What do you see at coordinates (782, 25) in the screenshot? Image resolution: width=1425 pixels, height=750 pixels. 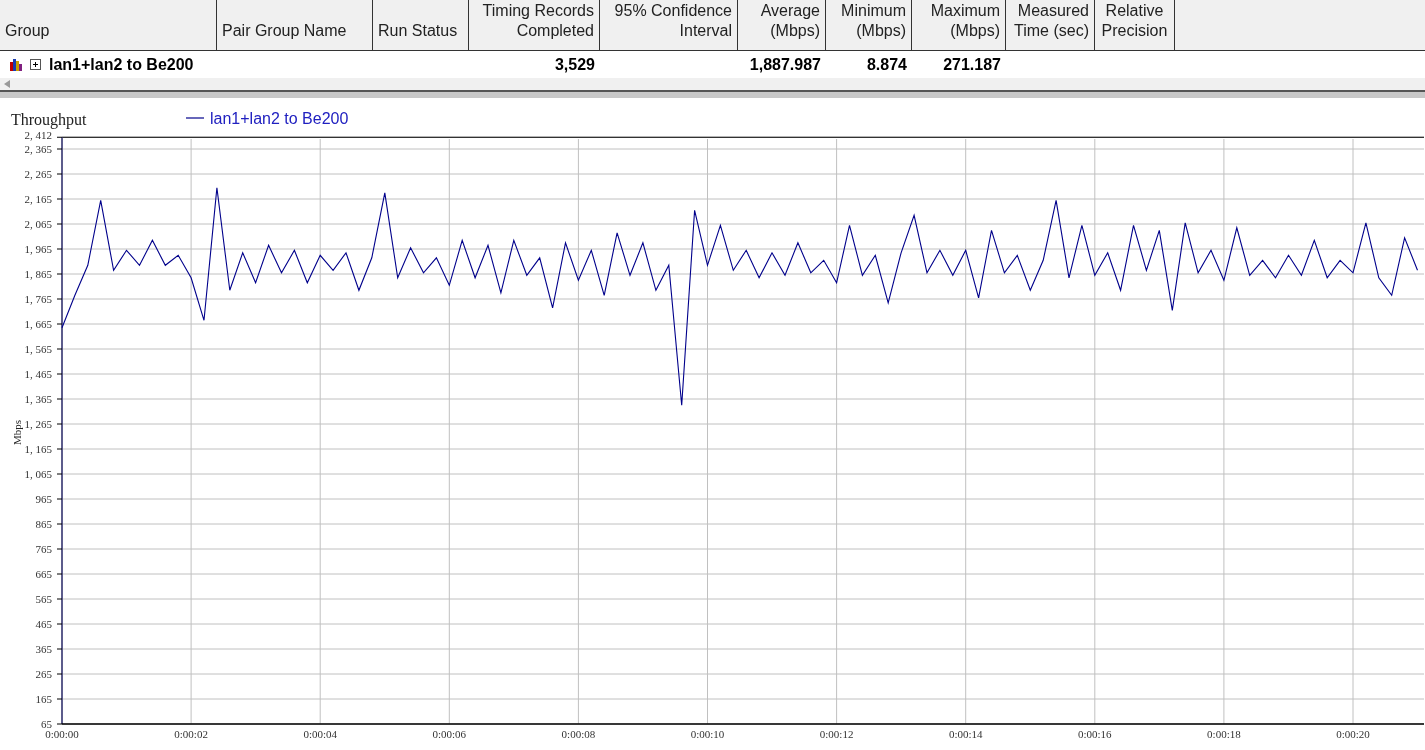 I see `column-header: Average (Mbps)` at bounding box center [782, 25].